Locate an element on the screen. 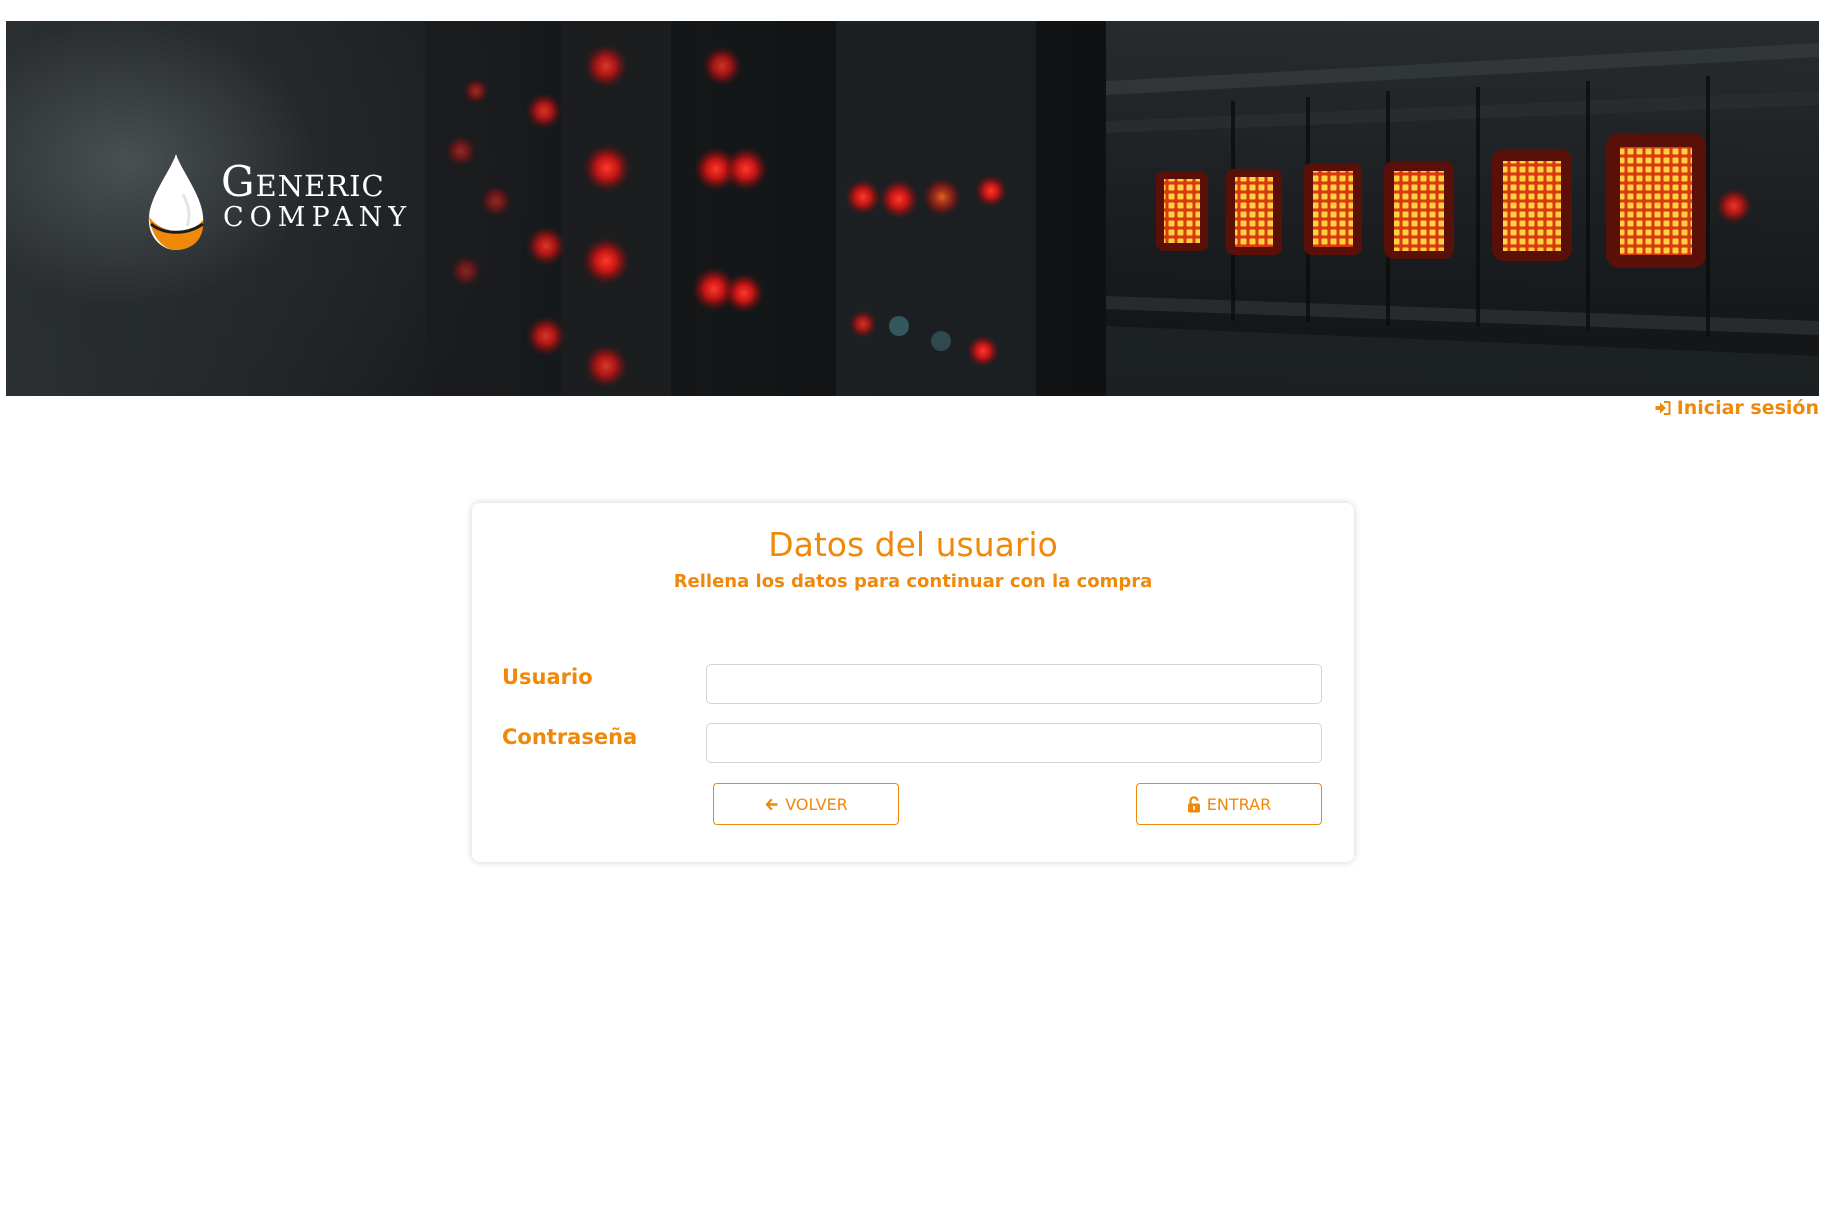 The width and height of the screenshot is (1822, 1215). arrow-left-icon is located at coordinates (771, 804).